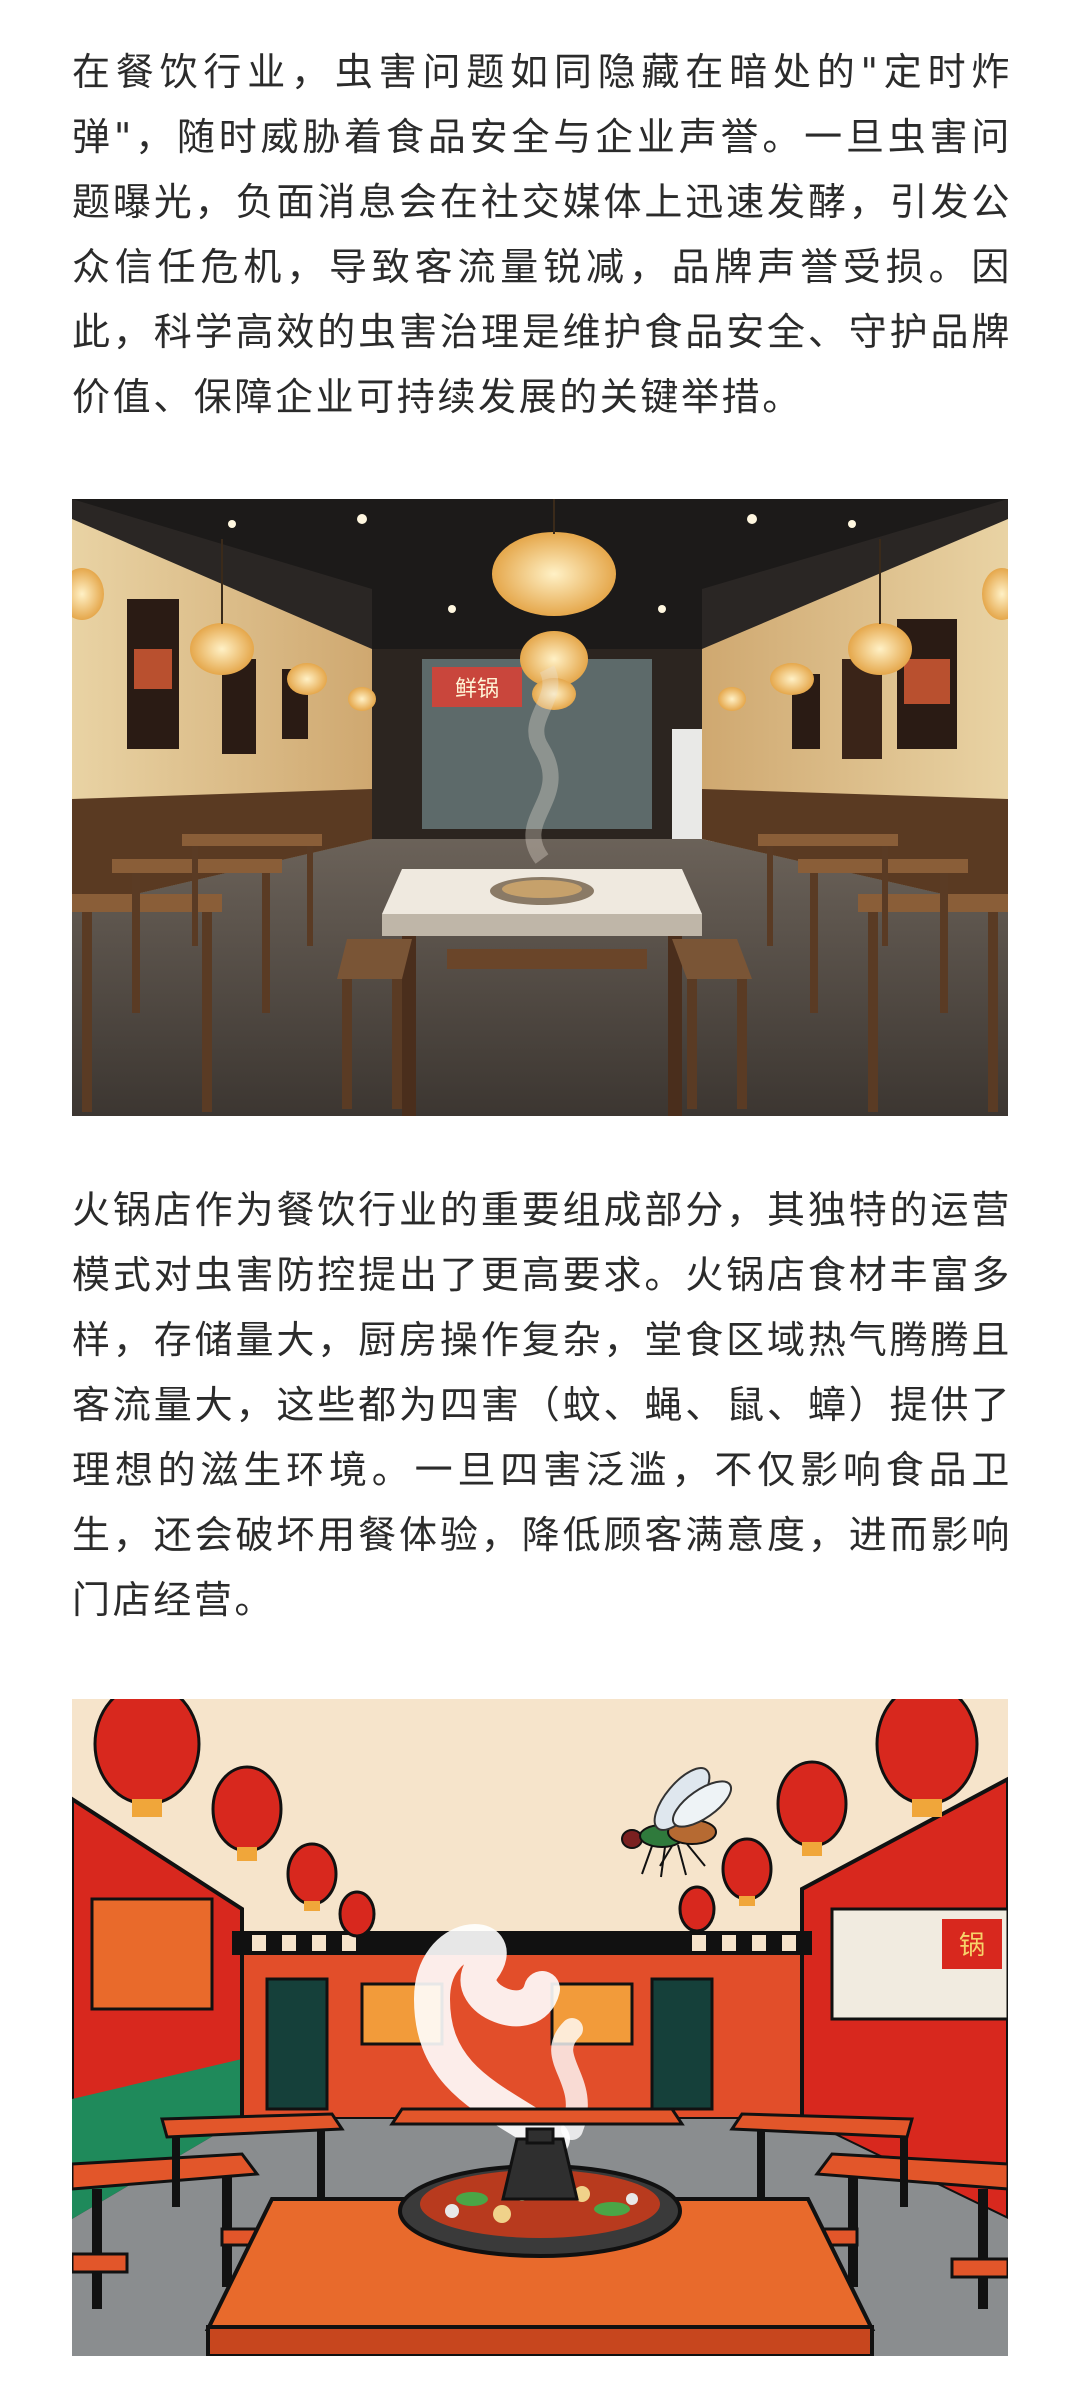  Describe the element at coordinates (972, 1946) in the screenshot. I see `shop-sign-text-2: 锅` at that location.